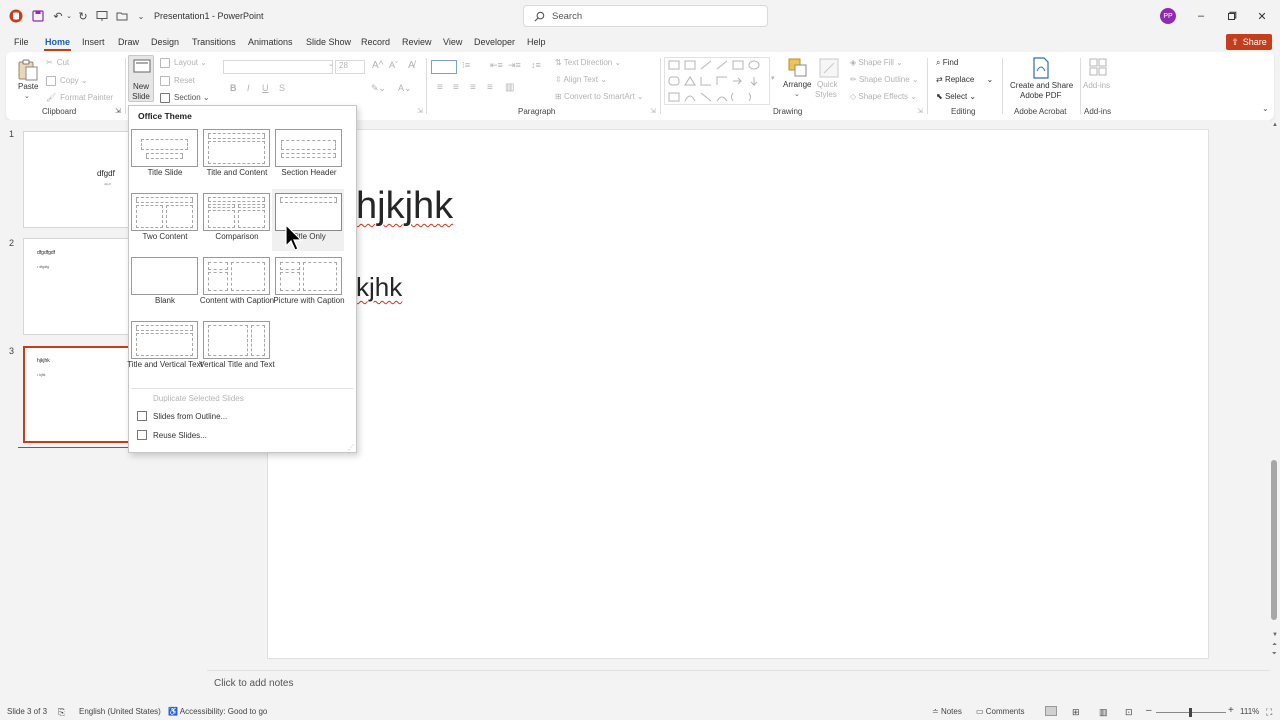 The image size is (1280, 720). Describe the element at coordinates (83, 16) in the screenshot. I see `redo-icon: ↻` at that location.